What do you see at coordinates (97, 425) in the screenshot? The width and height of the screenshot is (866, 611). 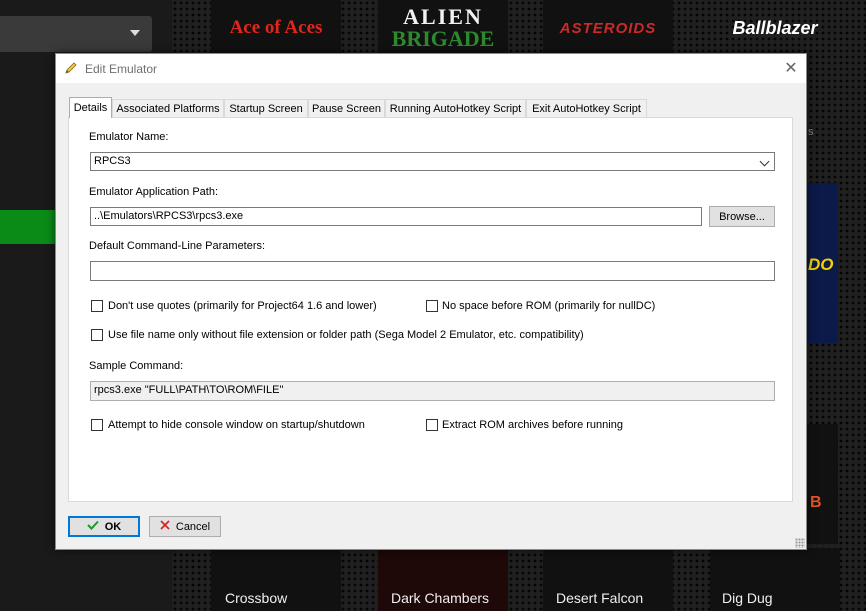 I see `hide-console-checkbox` at bounding box center [97, 425].